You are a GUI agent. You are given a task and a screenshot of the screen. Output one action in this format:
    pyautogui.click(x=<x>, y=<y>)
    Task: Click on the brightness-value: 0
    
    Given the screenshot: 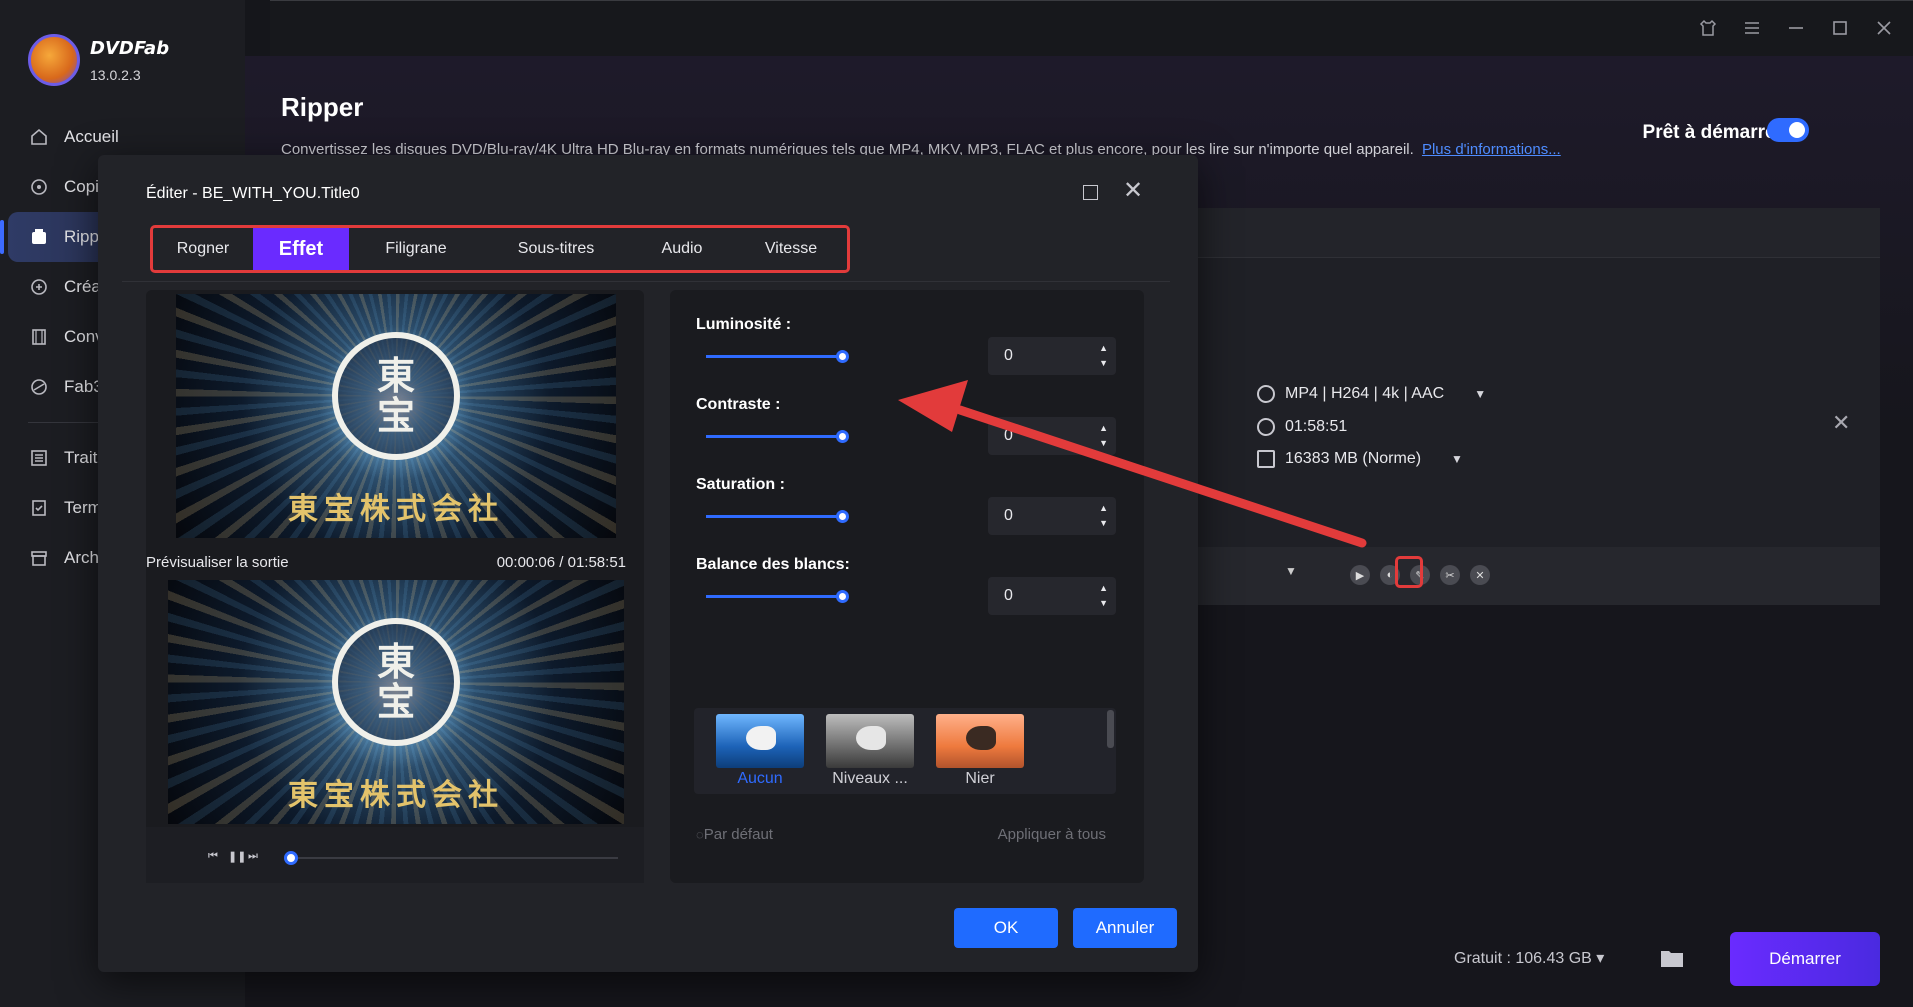 What is the action you would take?
    pyautogui.click(x=1008, y=355)
    